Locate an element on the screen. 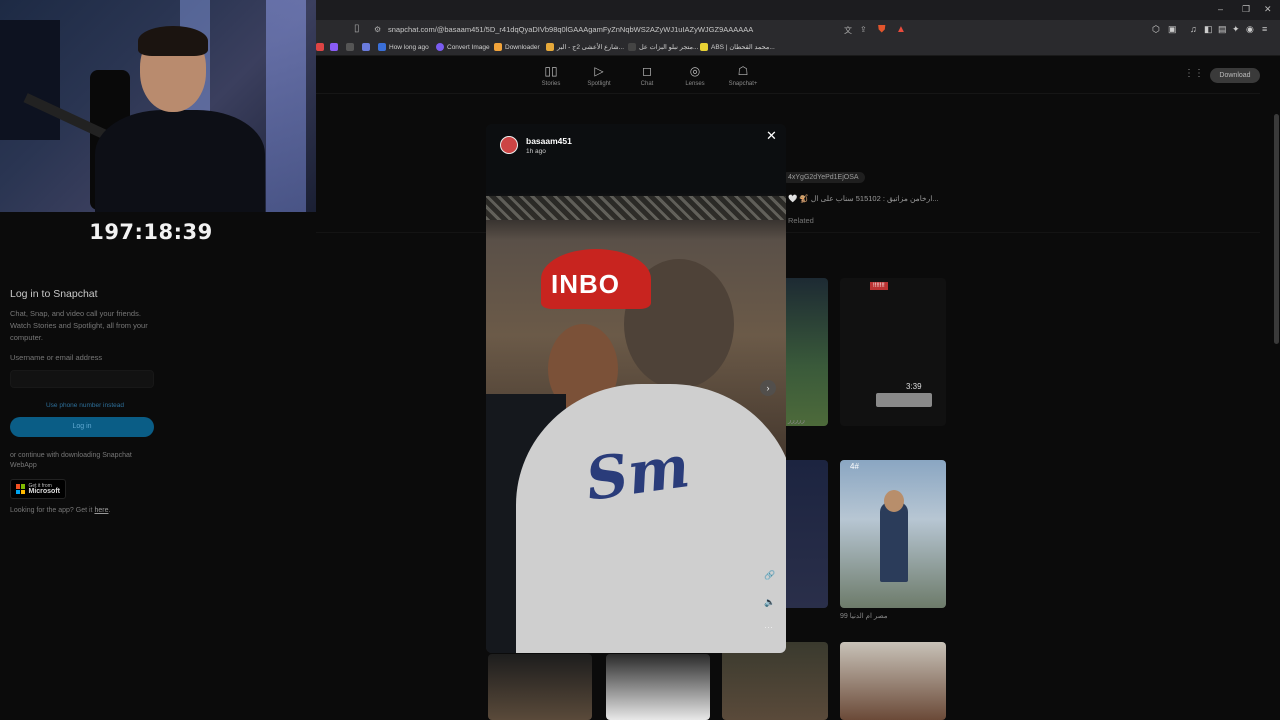 This screenshot has height=720, width=1280. login-title: Log in to Snapchat is located at coordinates (54, 294).